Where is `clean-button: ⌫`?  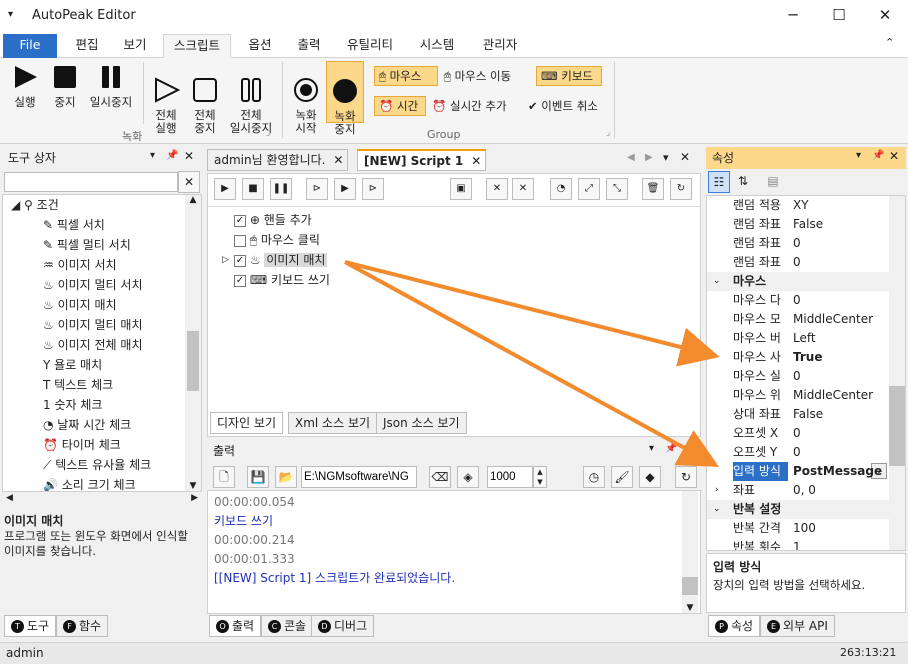 clean-button: ⌫ is located at coordinates (440, 477).